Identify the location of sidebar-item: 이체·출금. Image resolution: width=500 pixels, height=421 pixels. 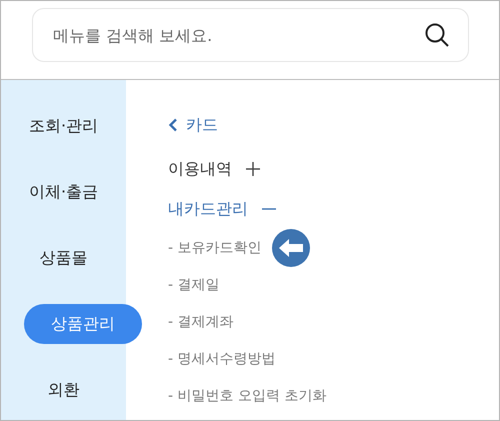
(63, 192).